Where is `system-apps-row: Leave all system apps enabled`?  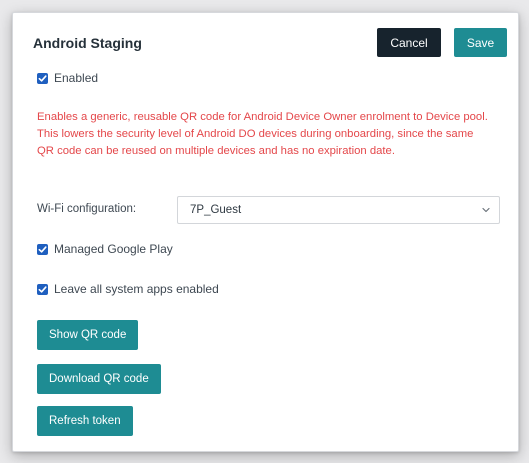
system-apps-row: Leave all system apps enabled is located at coordinates (128, 289).